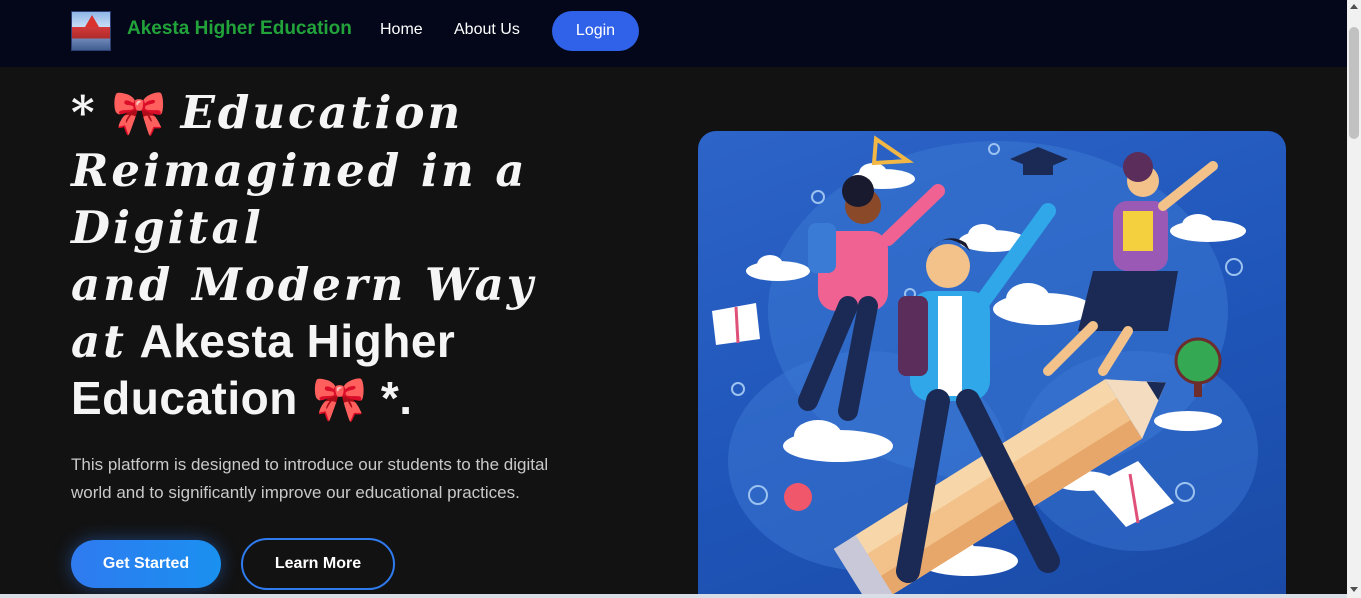 The image size is (1361, 598). What do you see at coordinates (396, 398) in the screenshot?
I see `title-line6-suffix: *.` at bounding box center [396, 398].